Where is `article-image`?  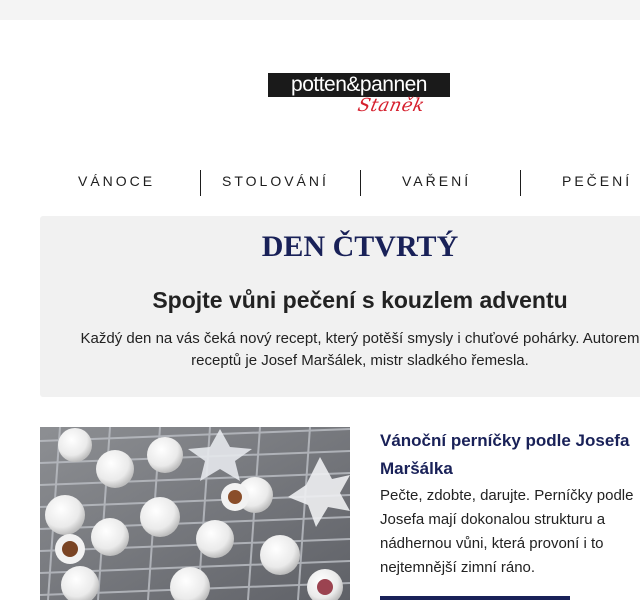
article-image is located at coordinates (195, 513).